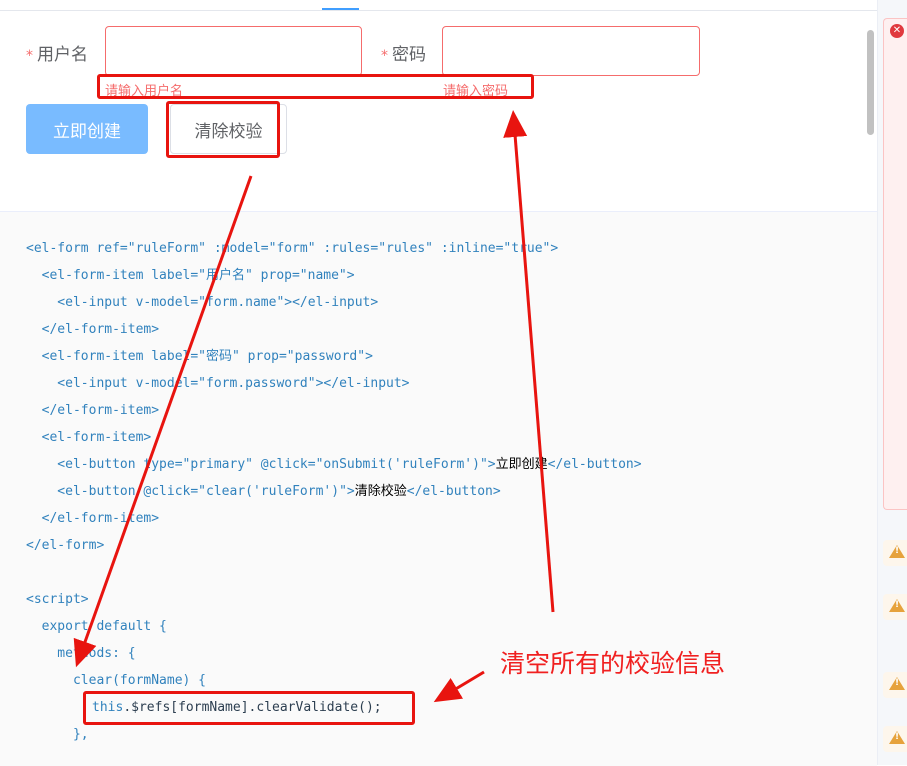 Image resolution: width=907 pixels, height=766 pixels. I want to click on submit-button: 立即创建, so click(87, 129).